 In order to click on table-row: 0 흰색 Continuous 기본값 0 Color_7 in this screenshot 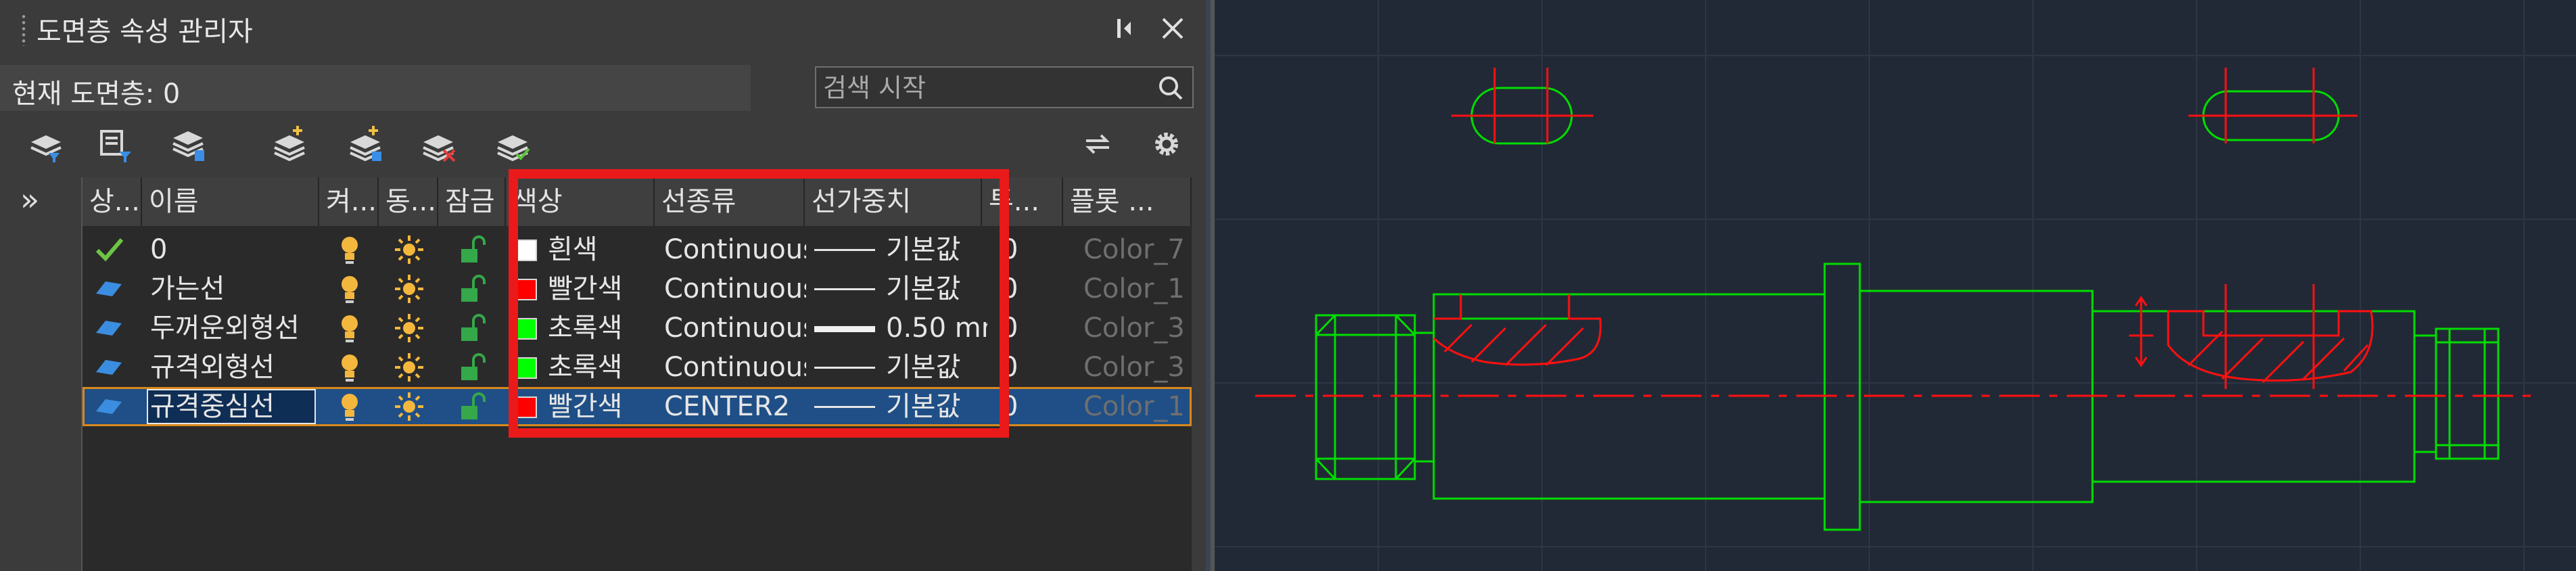, I will do `click(637, 249)`.